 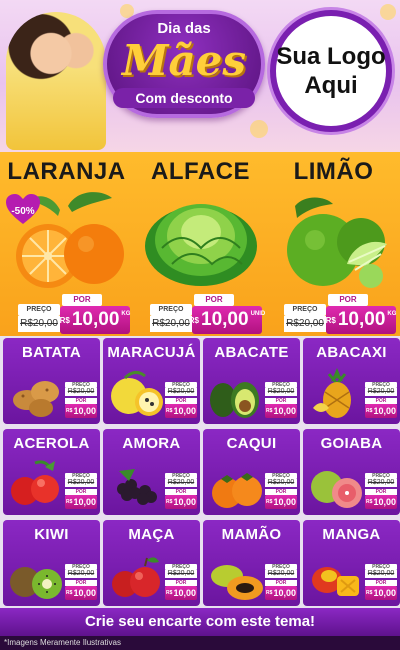 I want to click on mothers-day-badge: Dia das Mães Com desconto, so click(x=184, y=64).